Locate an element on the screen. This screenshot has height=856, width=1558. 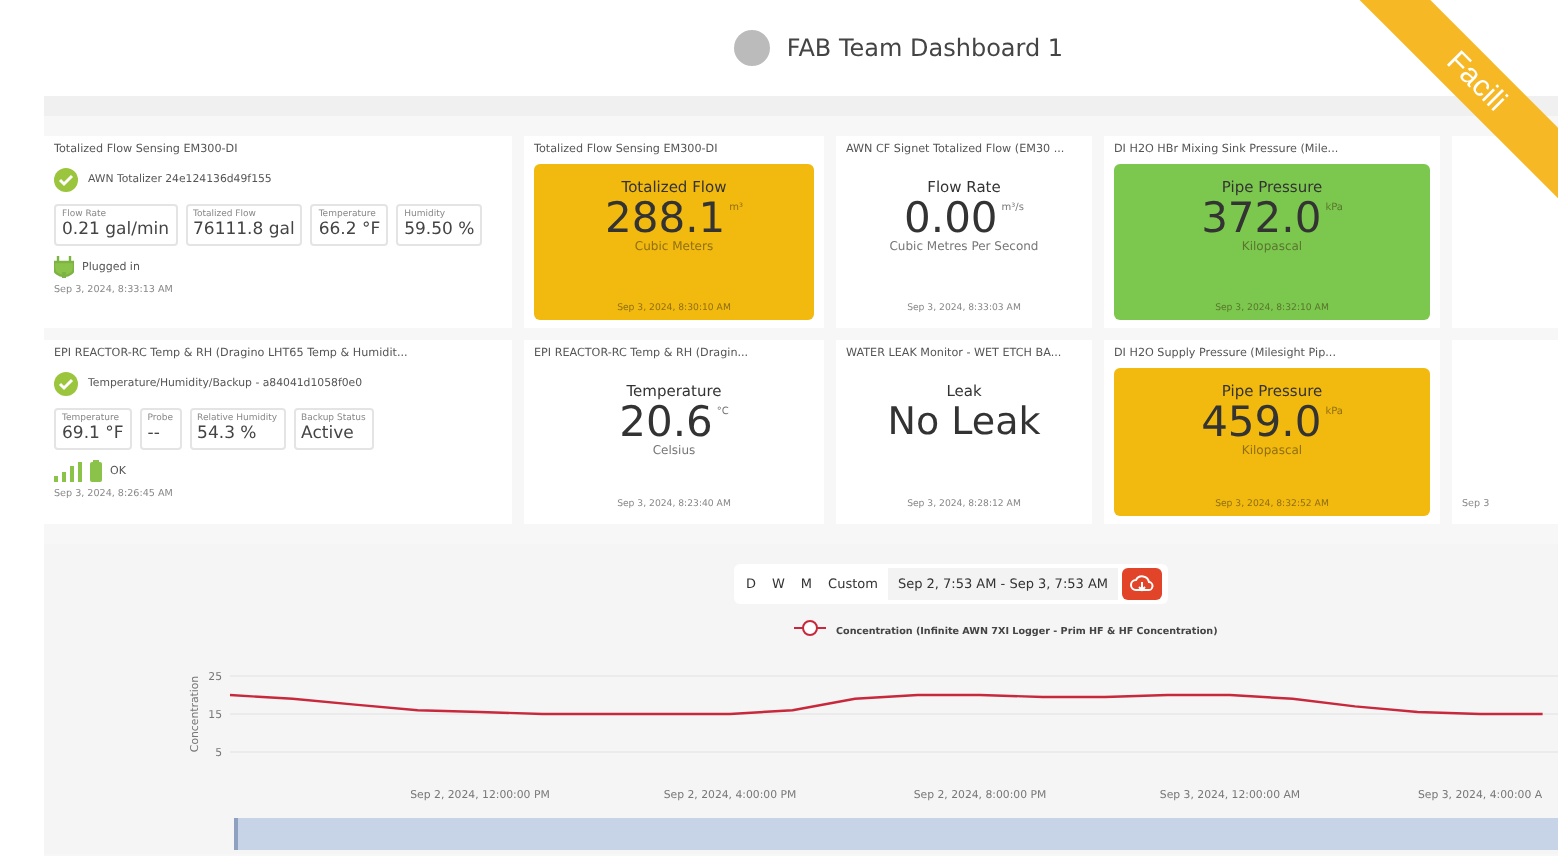
signal-bars-icon is located at coordinates (68, 471).